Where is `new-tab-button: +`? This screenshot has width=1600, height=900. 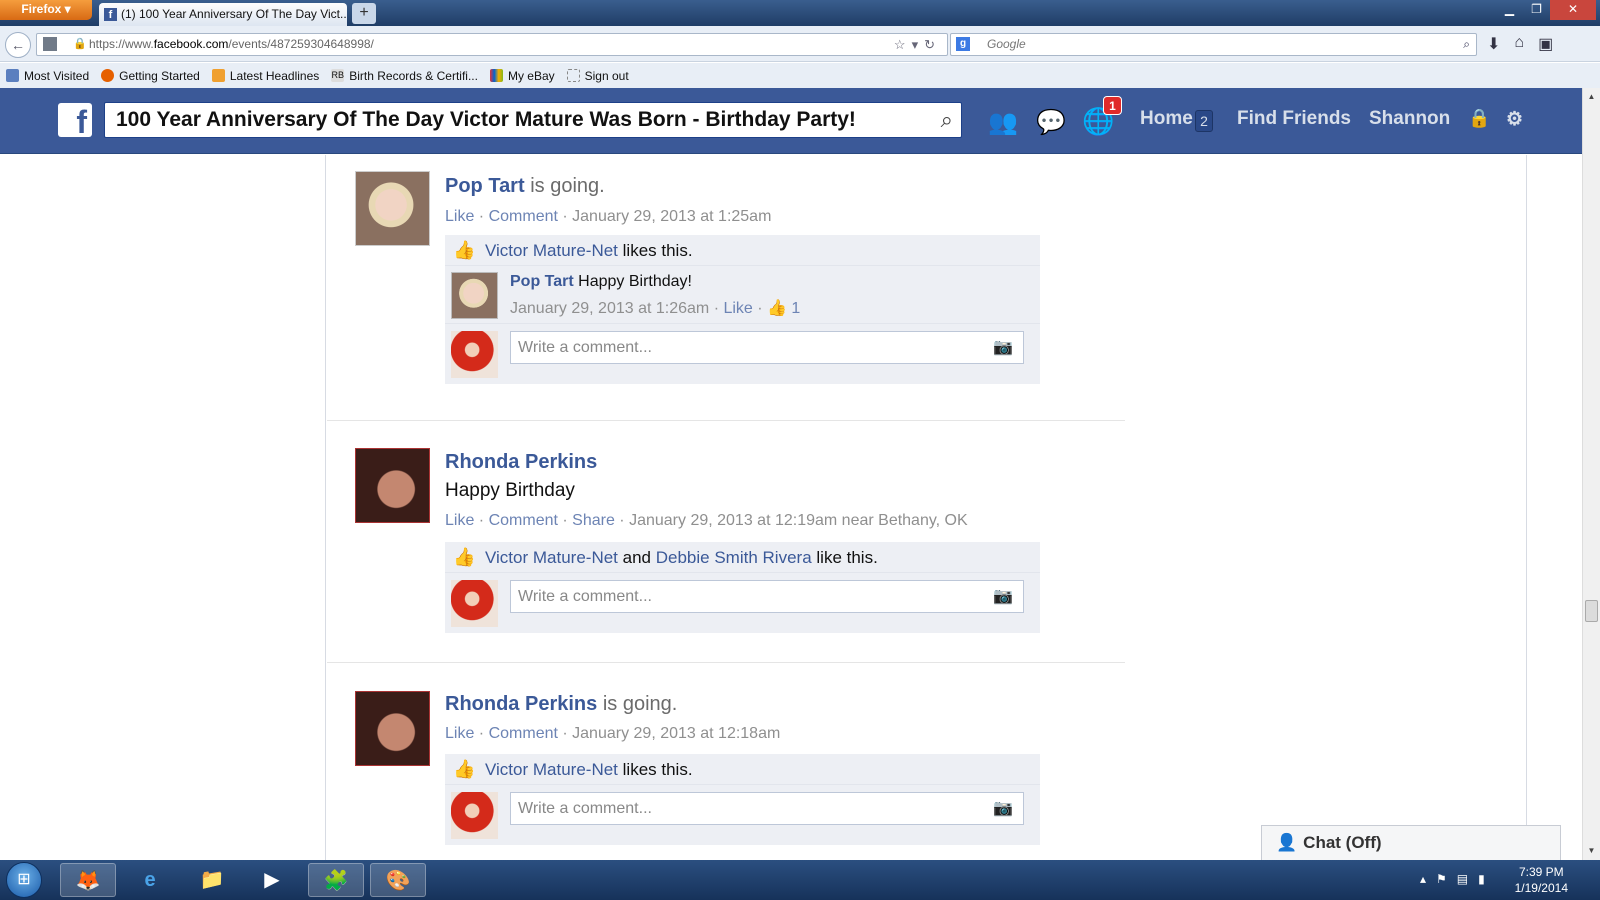 new-tab-button: + is located at coordinates (364, 13).